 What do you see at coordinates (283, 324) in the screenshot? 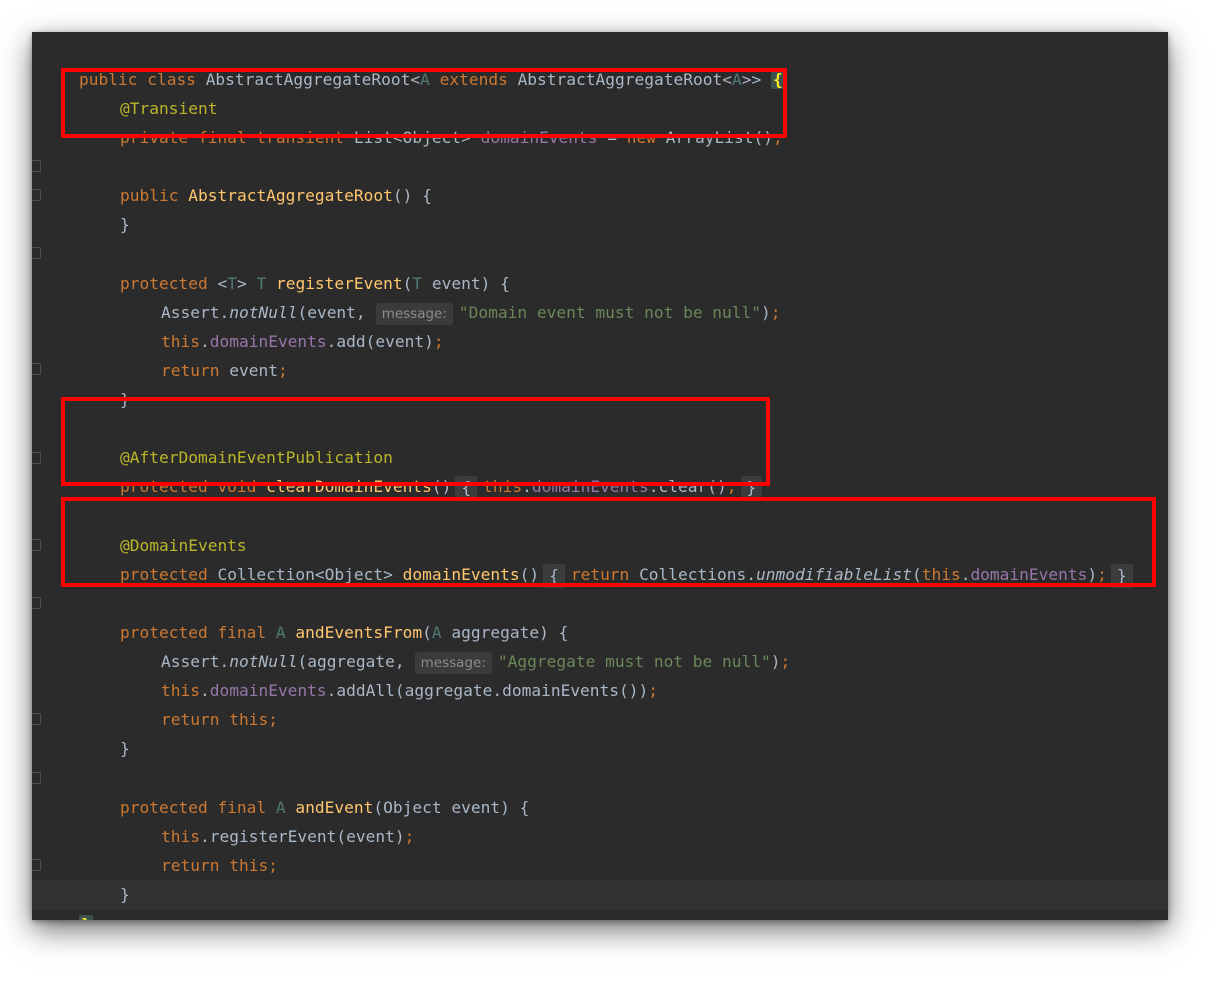
I see `code-line-add-event: this.domainEvents.add(event);` at bounding box center [283, 324].